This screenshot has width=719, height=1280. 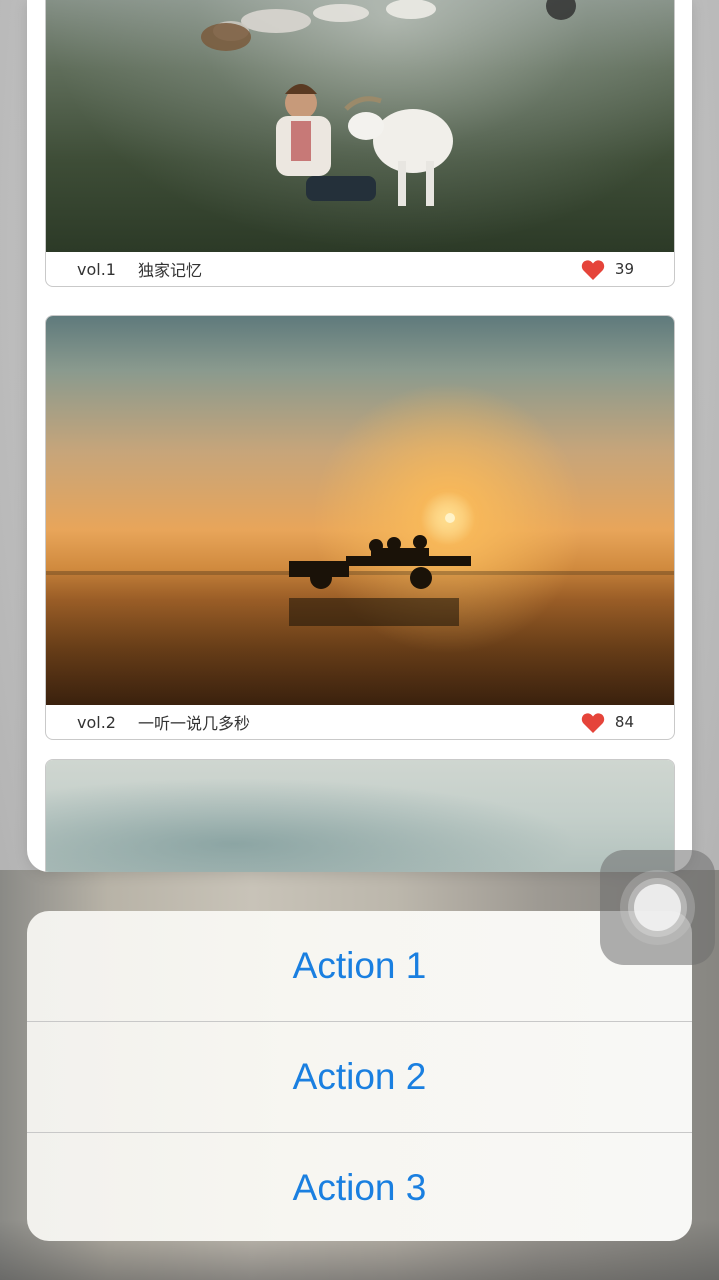 What do you see at coordinates (607, 269) in the screenshot?
I see `like-counter: 39` at bounding box center [607, 269].